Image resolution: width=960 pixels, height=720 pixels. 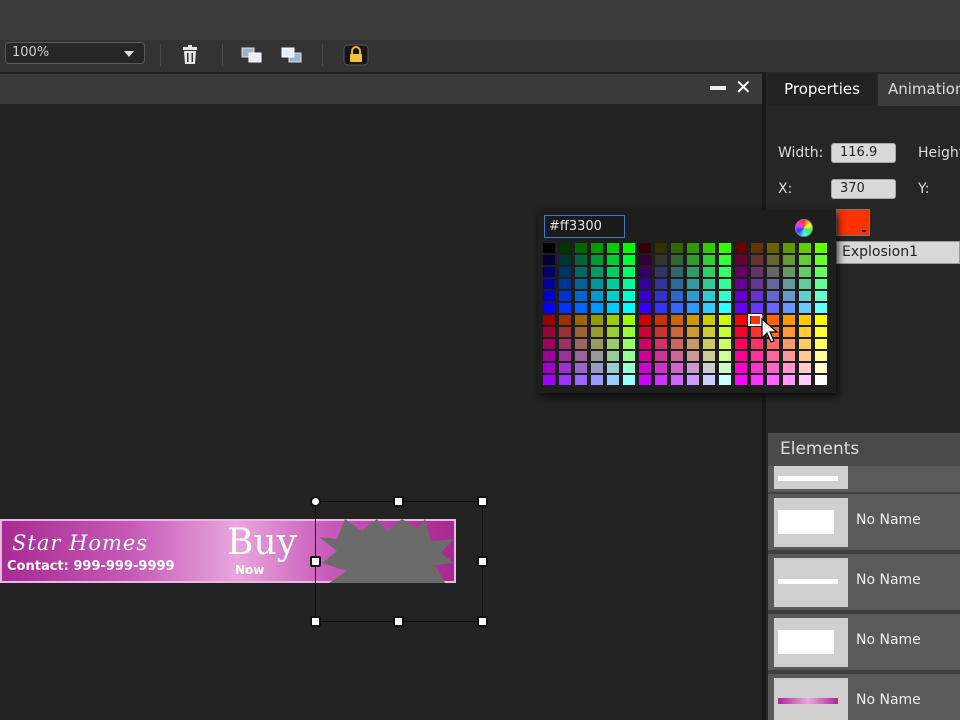 What do you see at coordinates (315, 561) in the screenshot?
I see `resize-handle-left` at bounding box center [315, 561].